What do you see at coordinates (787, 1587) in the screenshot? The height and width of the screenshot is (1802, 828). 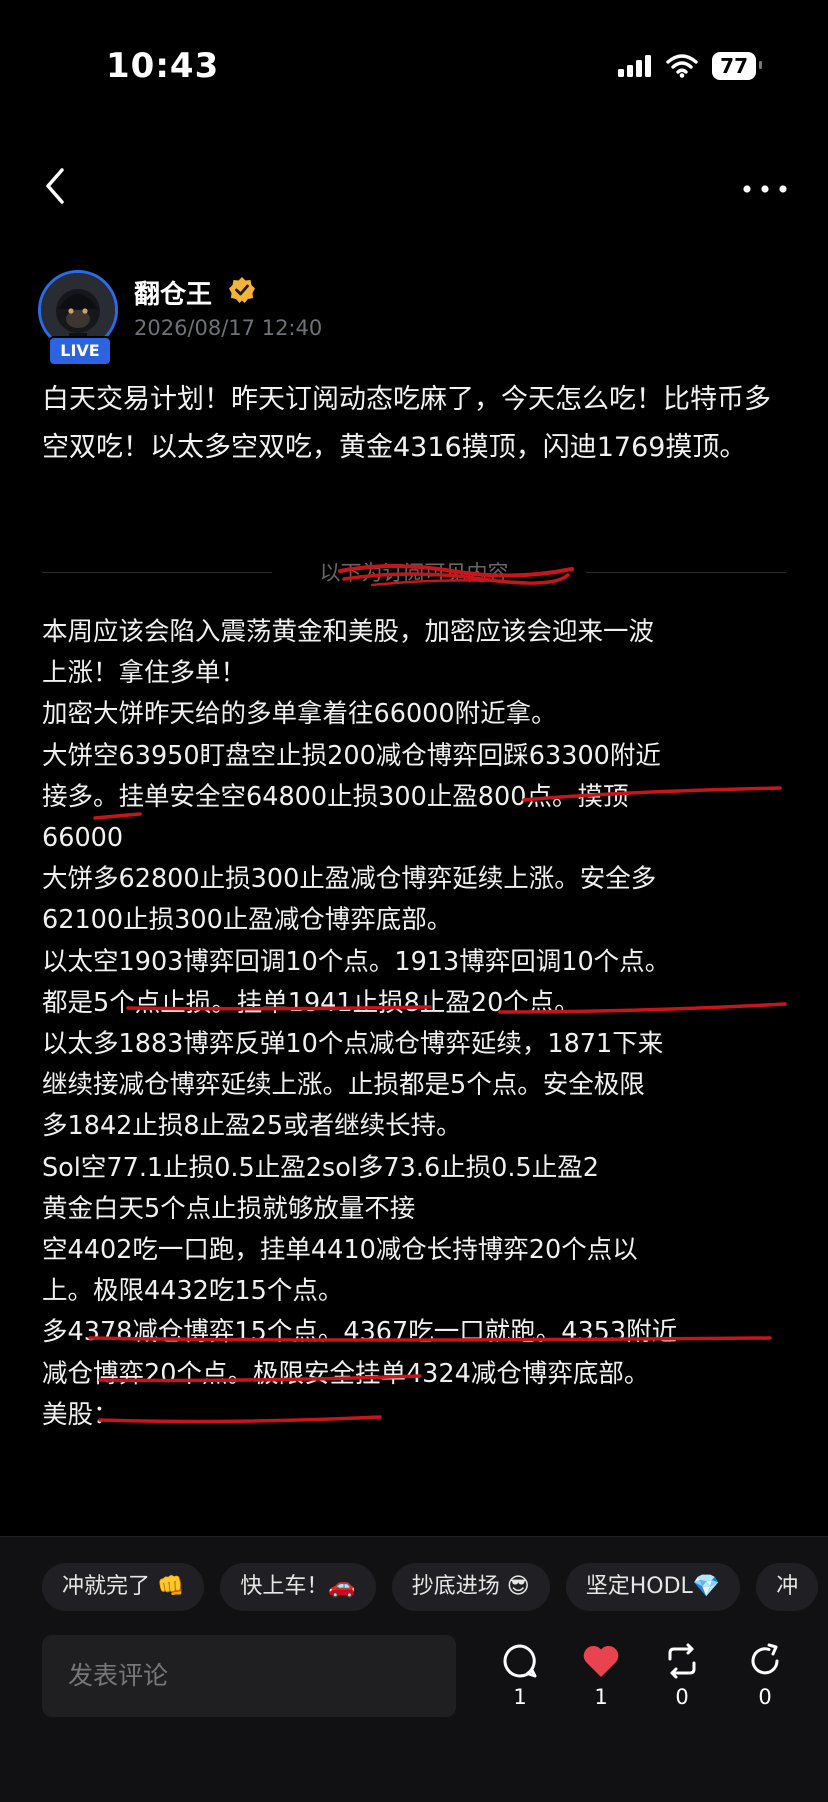 I see `quick-reply-chip: 冲` at bounding box center [787, 1587].